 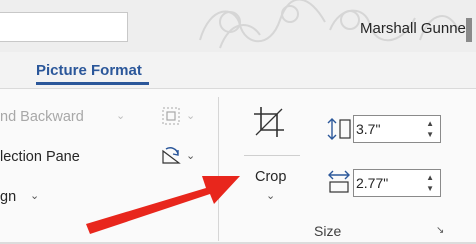 What do you see at coordinates (34, 195) in the screenshot?
I see `align-chevron-icon: ⌄` at bounding box center [34, 195].